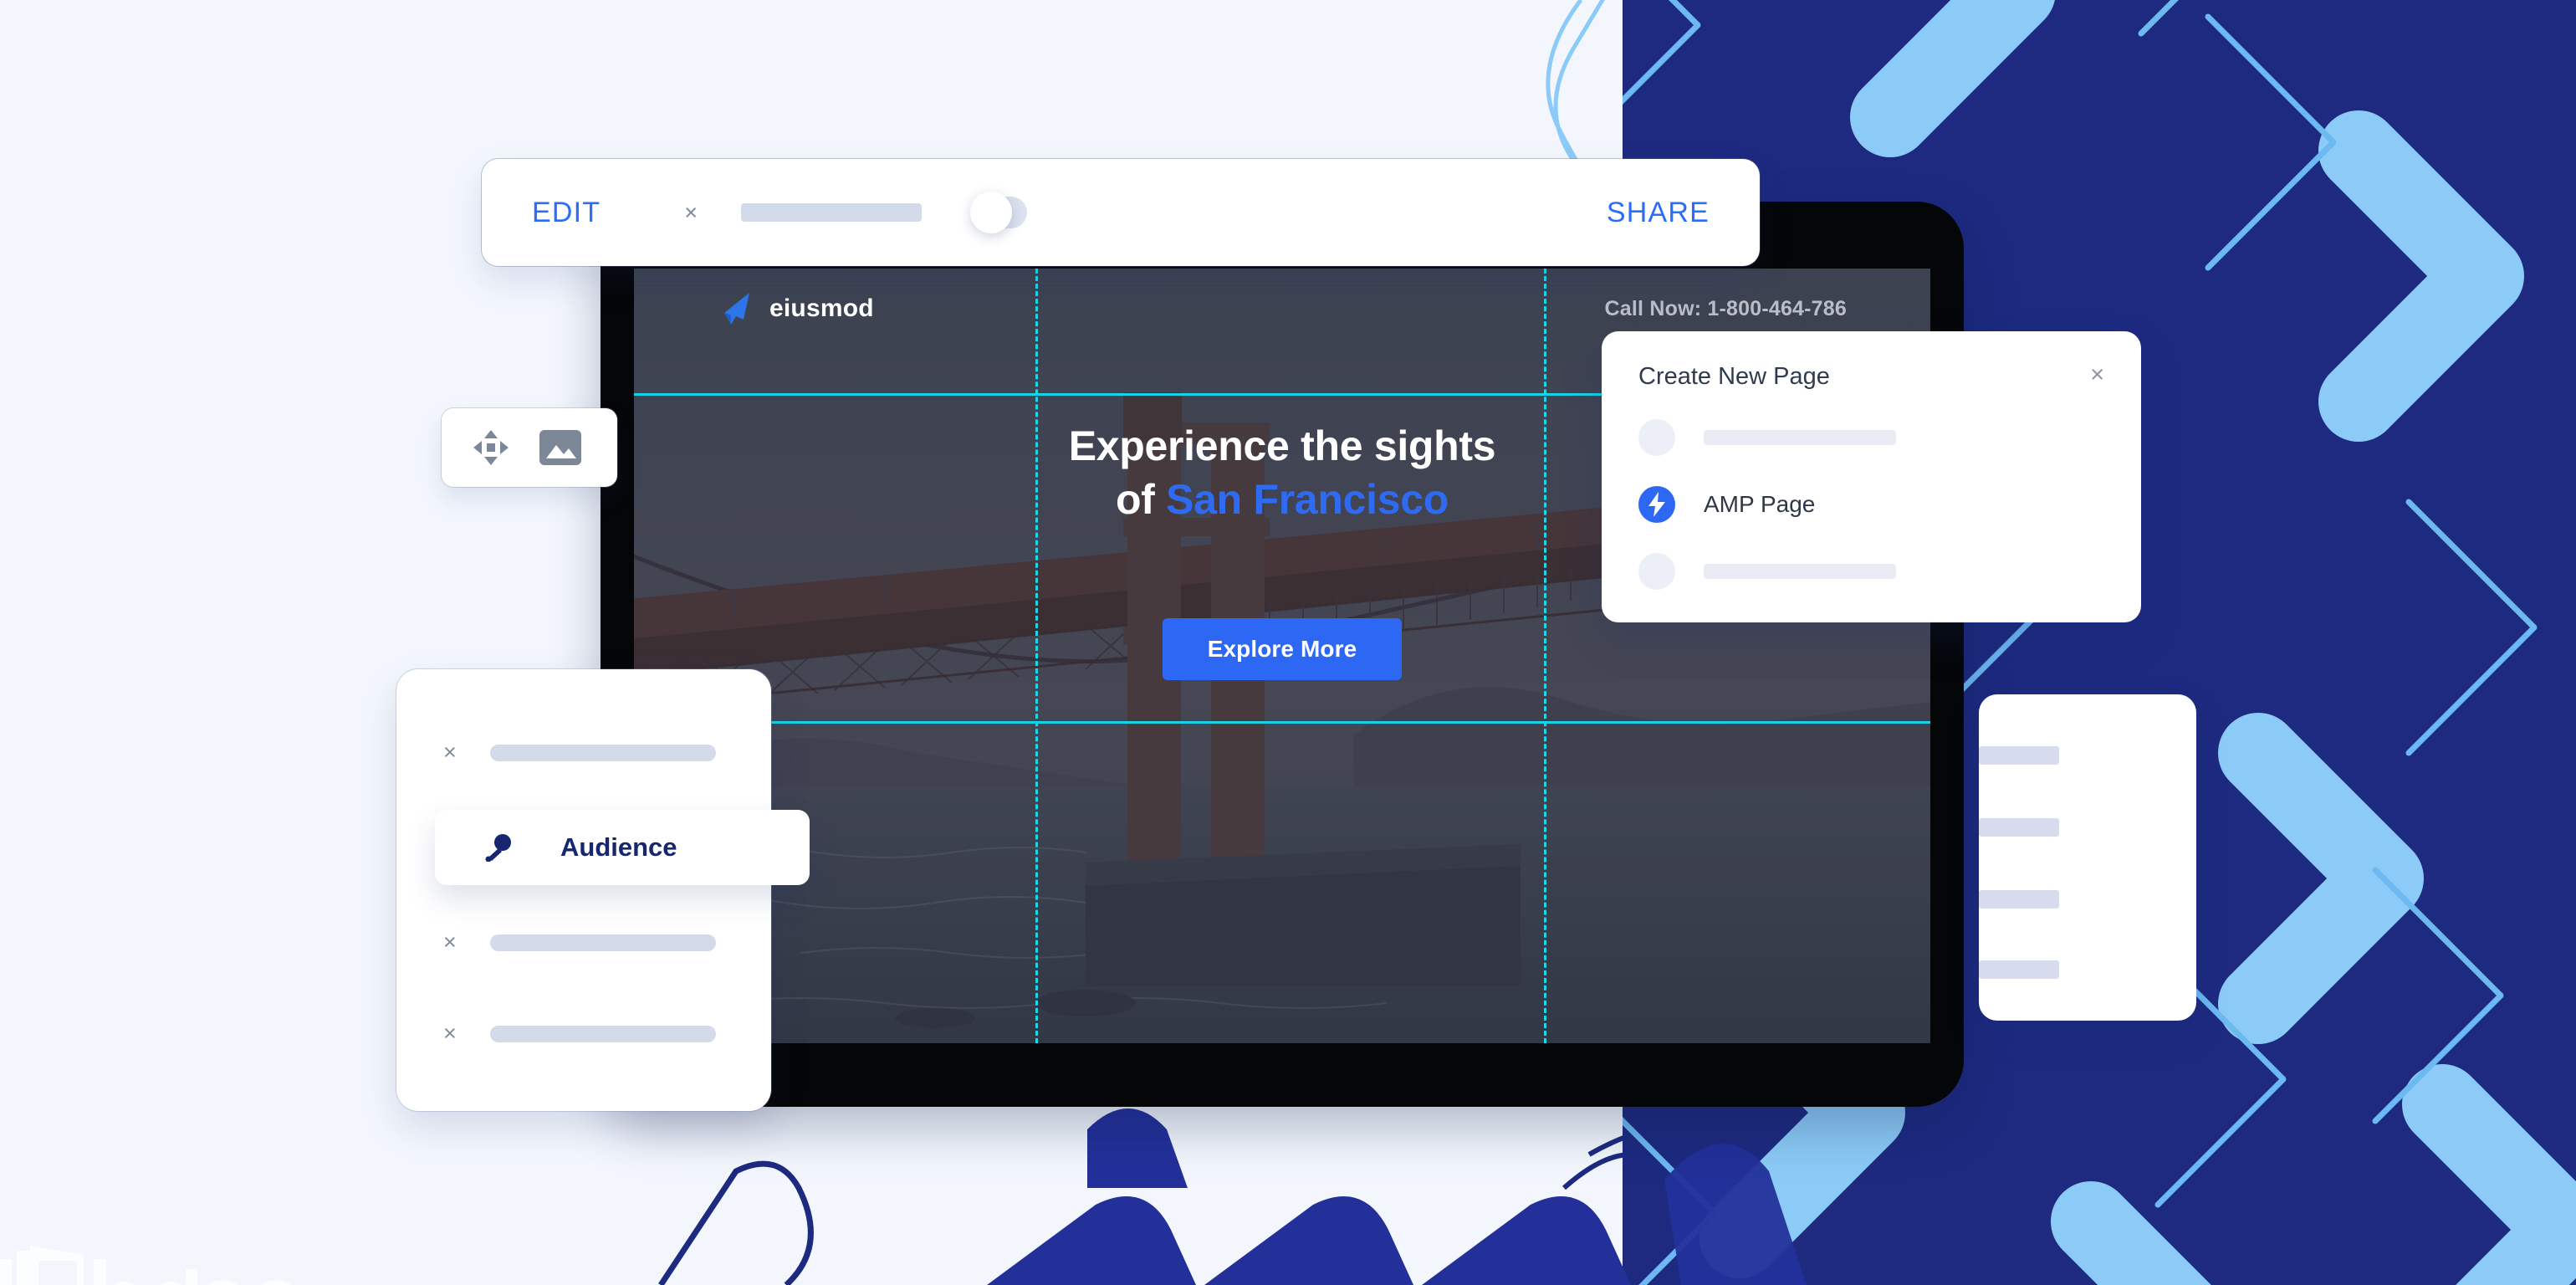 Image resolution: width=2576 pixels, height=1285 pixels. Describe the element at coordinates (1282, 472) in the screenshot. I see `hero-title: Experience the sights of San Francisco` at that location.